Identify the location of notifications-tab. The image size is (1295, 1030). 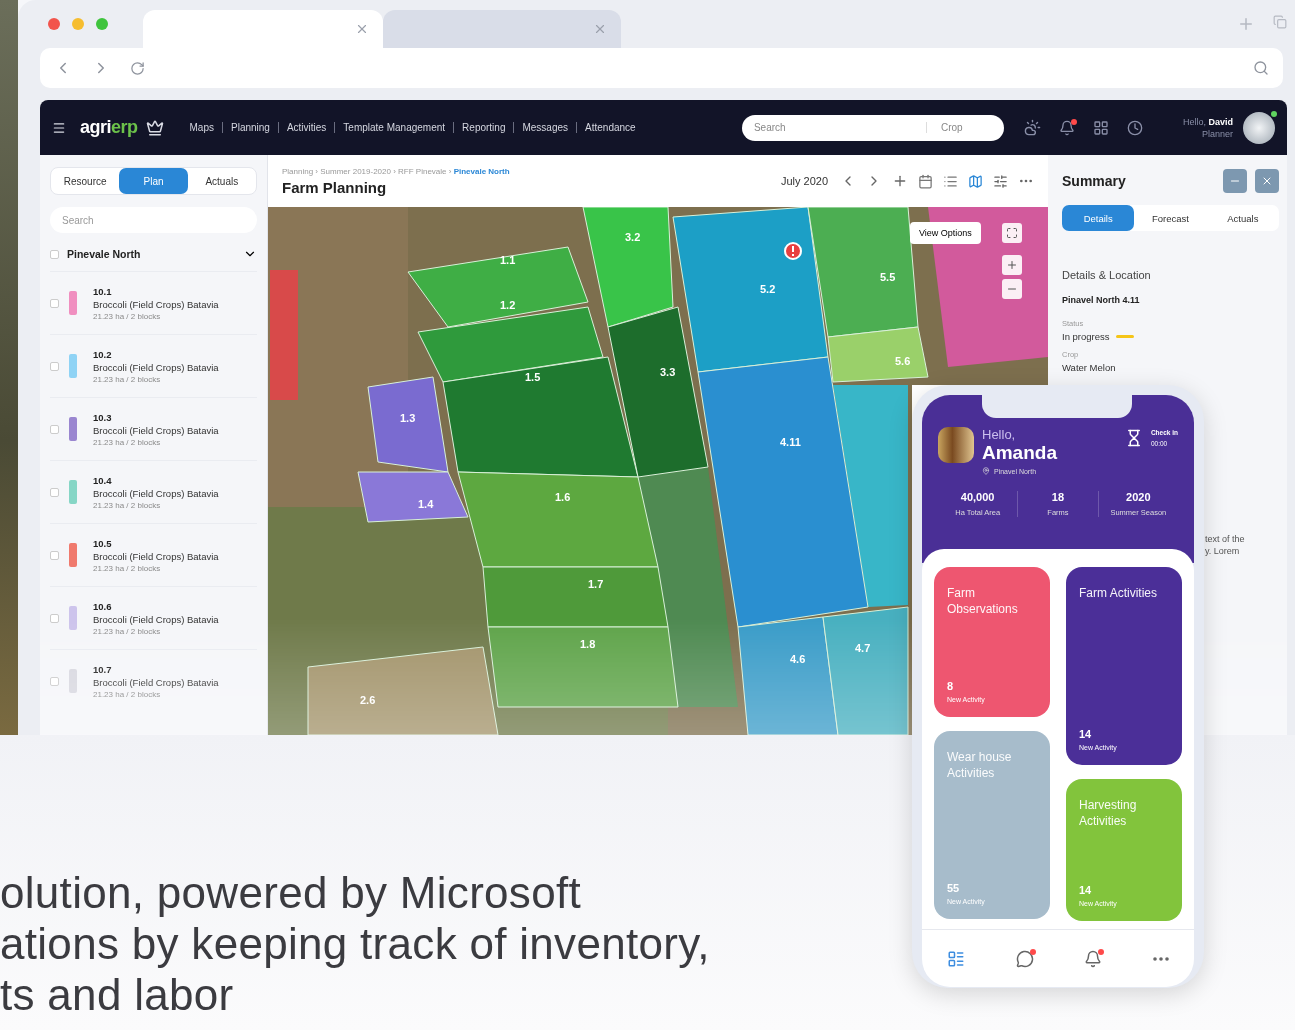
(1093, 958).